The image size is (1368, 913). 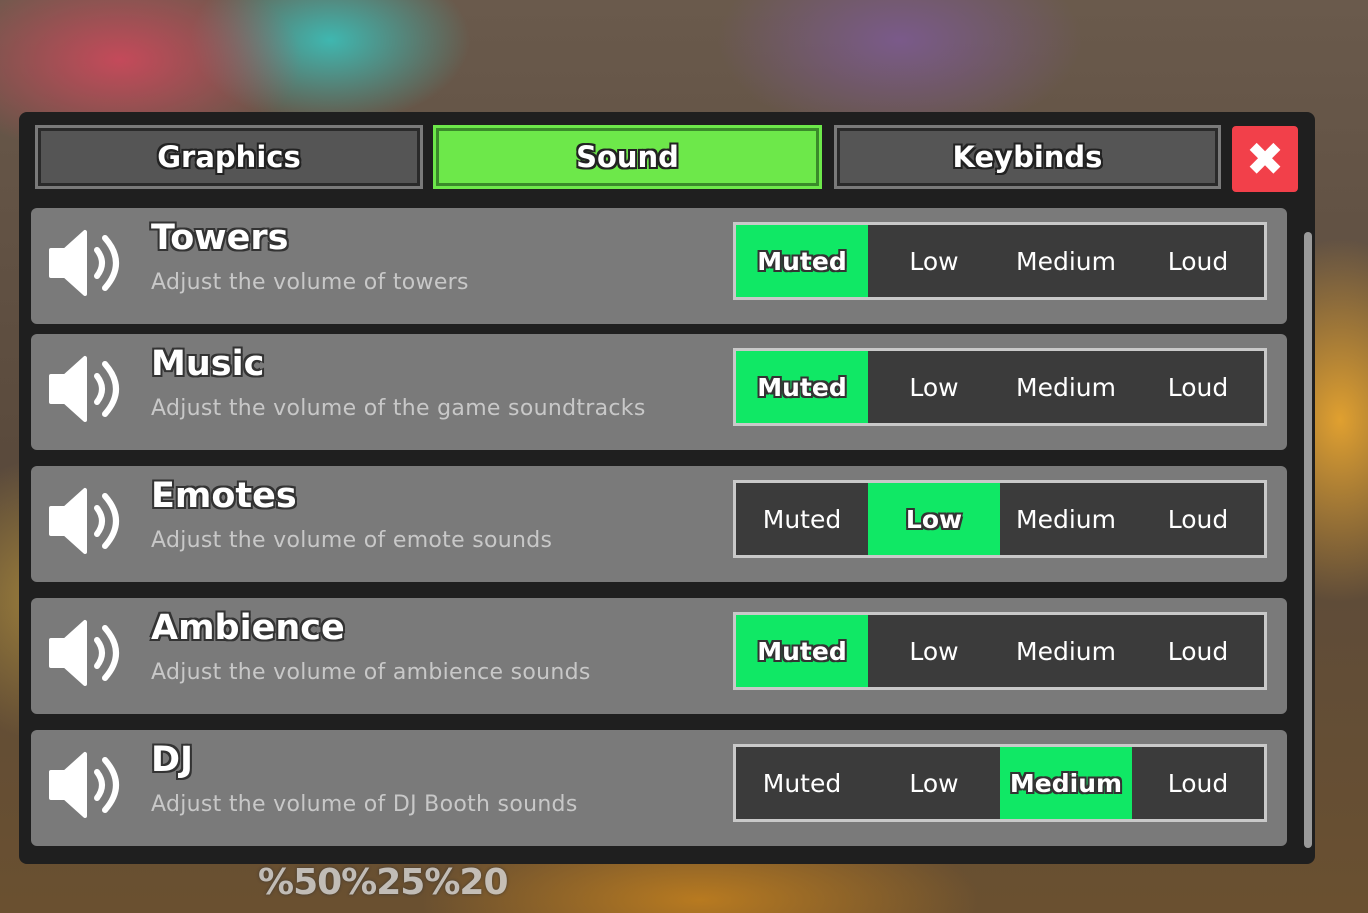 I want to click on tab-graphics: Graphics, so click(x=229, y=157).